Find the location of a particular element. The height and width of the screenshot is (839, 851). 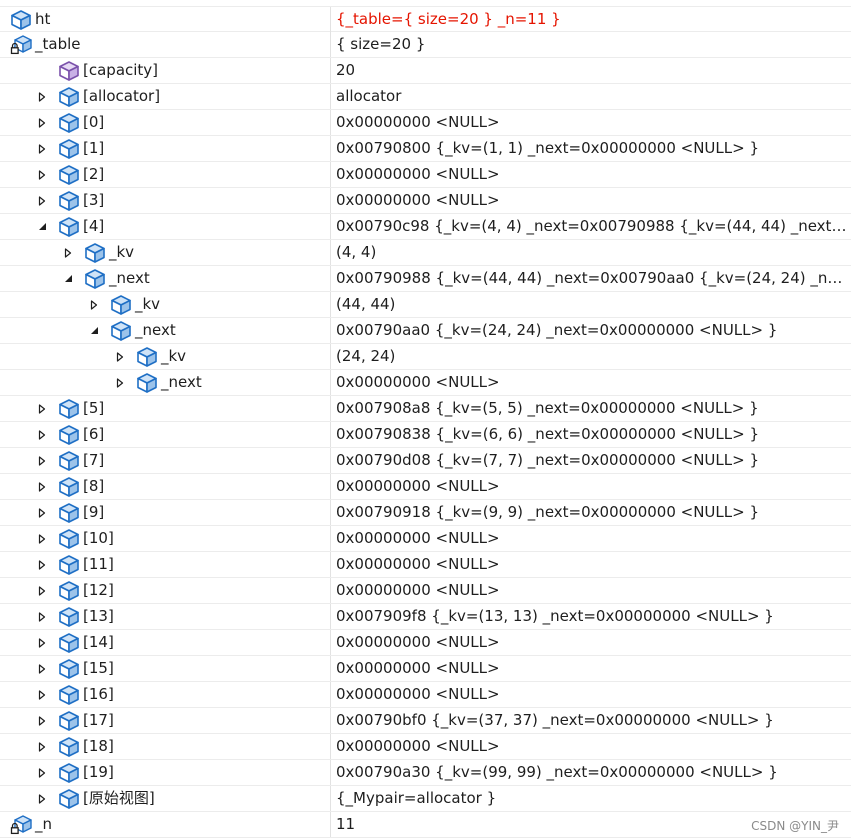

watch-row: [allocator] allocator is located at coordinates (425, 97).